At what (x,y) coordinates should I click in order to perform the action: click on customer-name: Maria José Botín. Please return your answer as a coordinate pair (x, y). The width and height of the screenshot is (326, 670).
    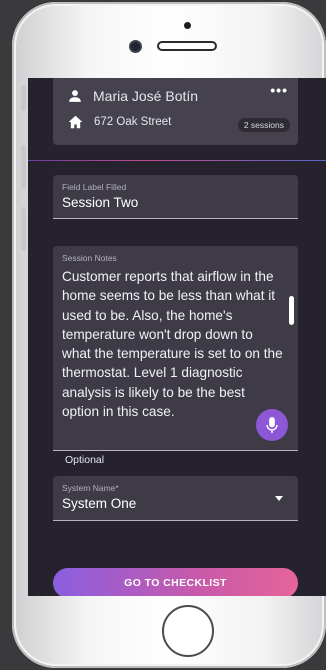
    Looking at the image, I should click on (146, 96).